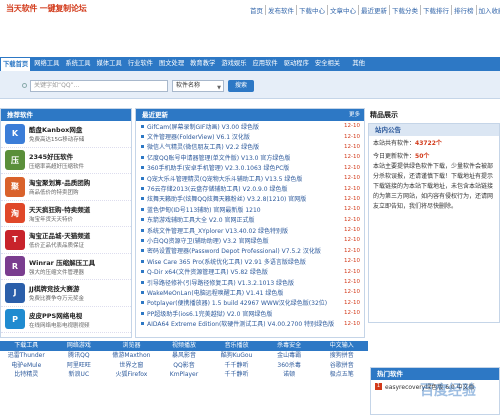 Image resolution: width=500 pixels, height=415 pixels. What do you see at coordinates (244, 282) in the screenshot?
I see `list-item-title: 引导路径修补(引导路径修复工具) V1.3.2.1013 绿色版` at bounding box center [244, 282].